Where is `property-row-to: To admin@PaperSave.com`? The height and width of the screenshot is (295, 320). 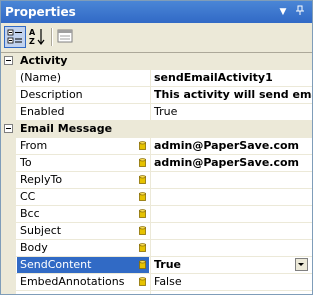
property-row-to: To admin@PaperSave.com is located at coordinates (156, 163).